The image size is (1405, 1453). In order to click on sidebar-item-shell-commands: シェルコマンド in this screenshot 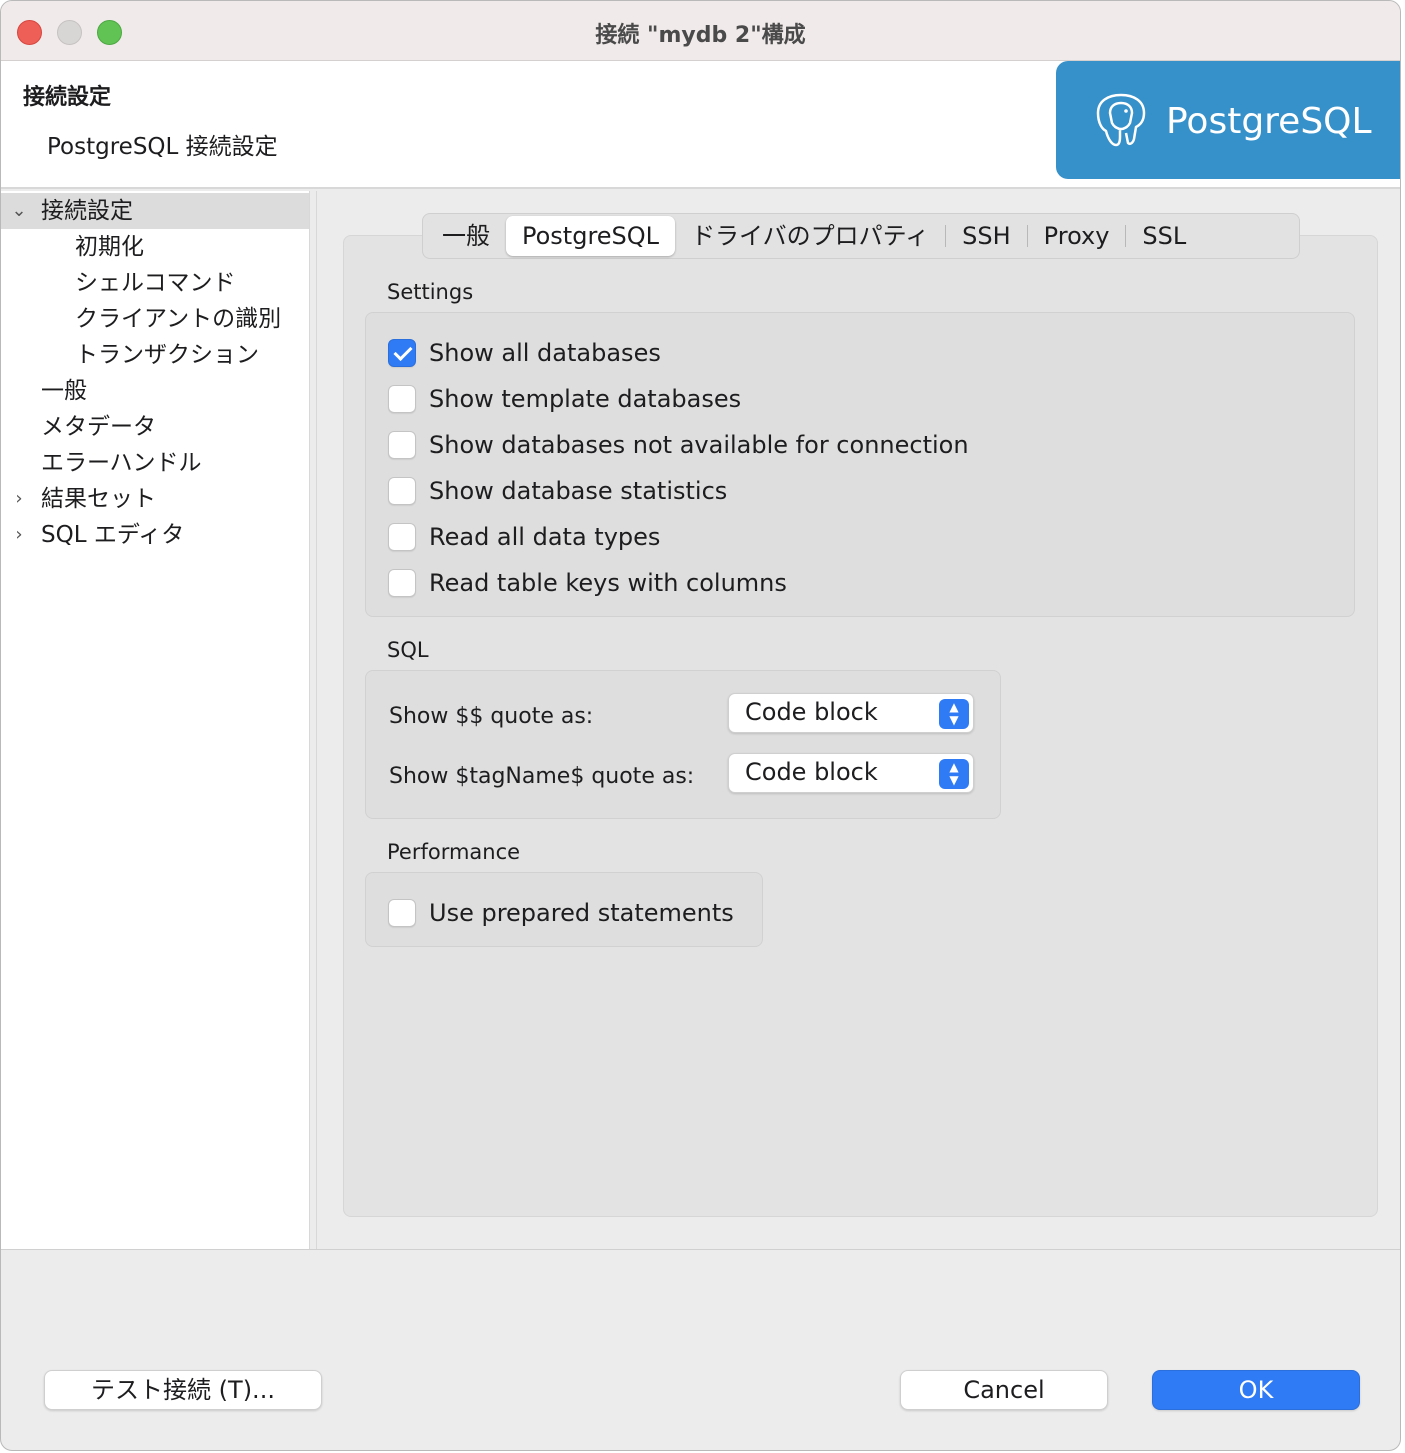, I will do `click(155, 283)`.